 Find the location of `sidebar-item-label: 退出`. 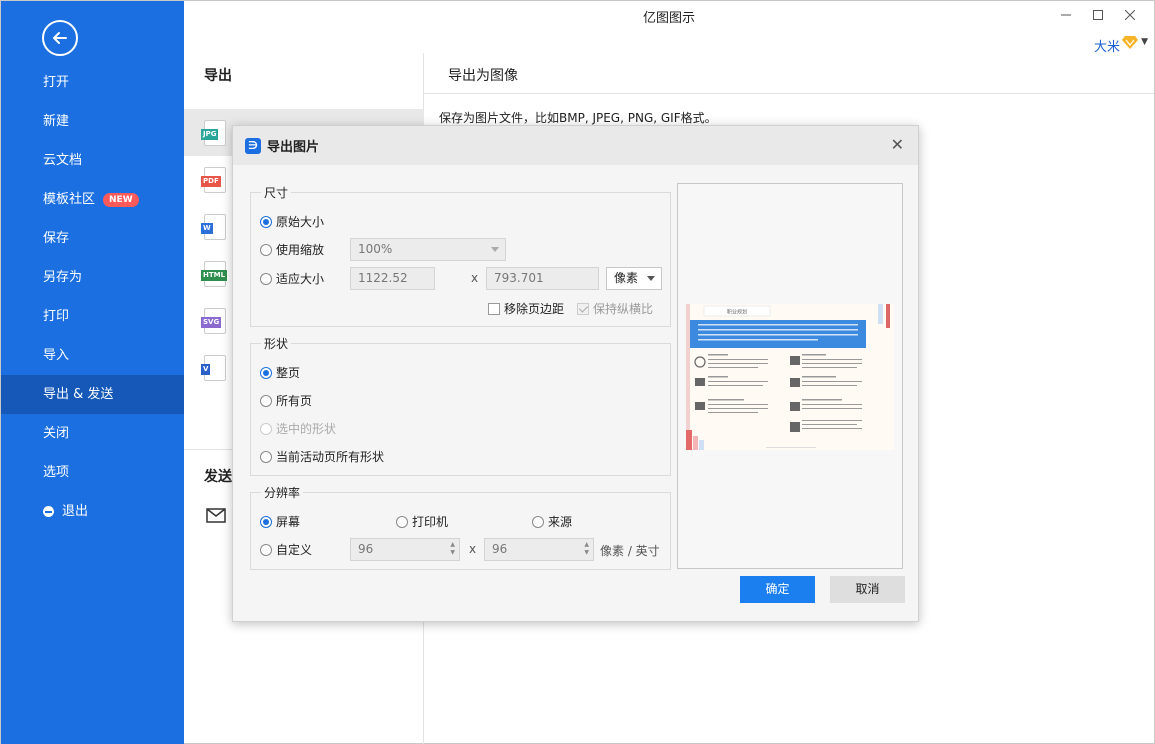

sidebar-item-label: 退出 is located at coordinates (75, 511).